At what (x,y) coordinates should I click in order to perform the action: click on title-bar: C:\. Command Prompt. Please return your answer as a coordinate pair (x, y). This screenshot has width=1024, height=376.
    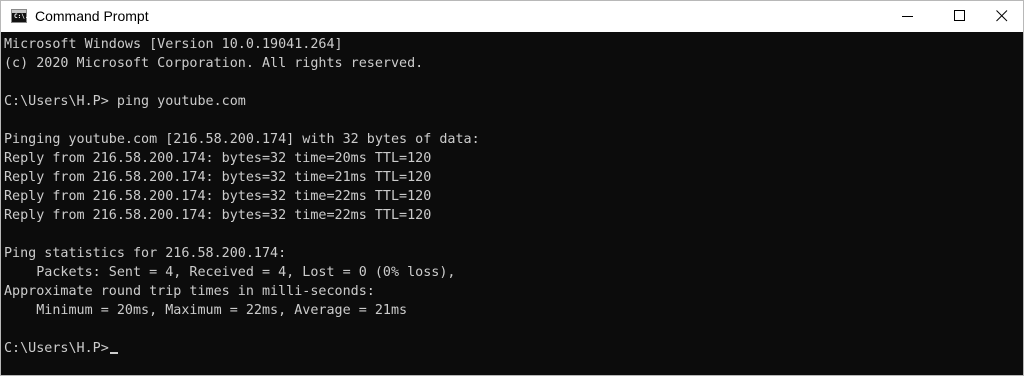
    Looking at the image, I should click on (512, 16).